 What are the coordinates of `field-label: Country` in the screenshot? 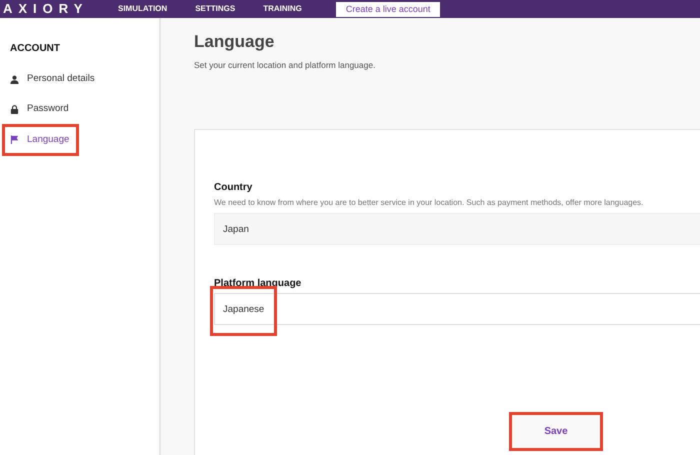 It's located at (234, 188).